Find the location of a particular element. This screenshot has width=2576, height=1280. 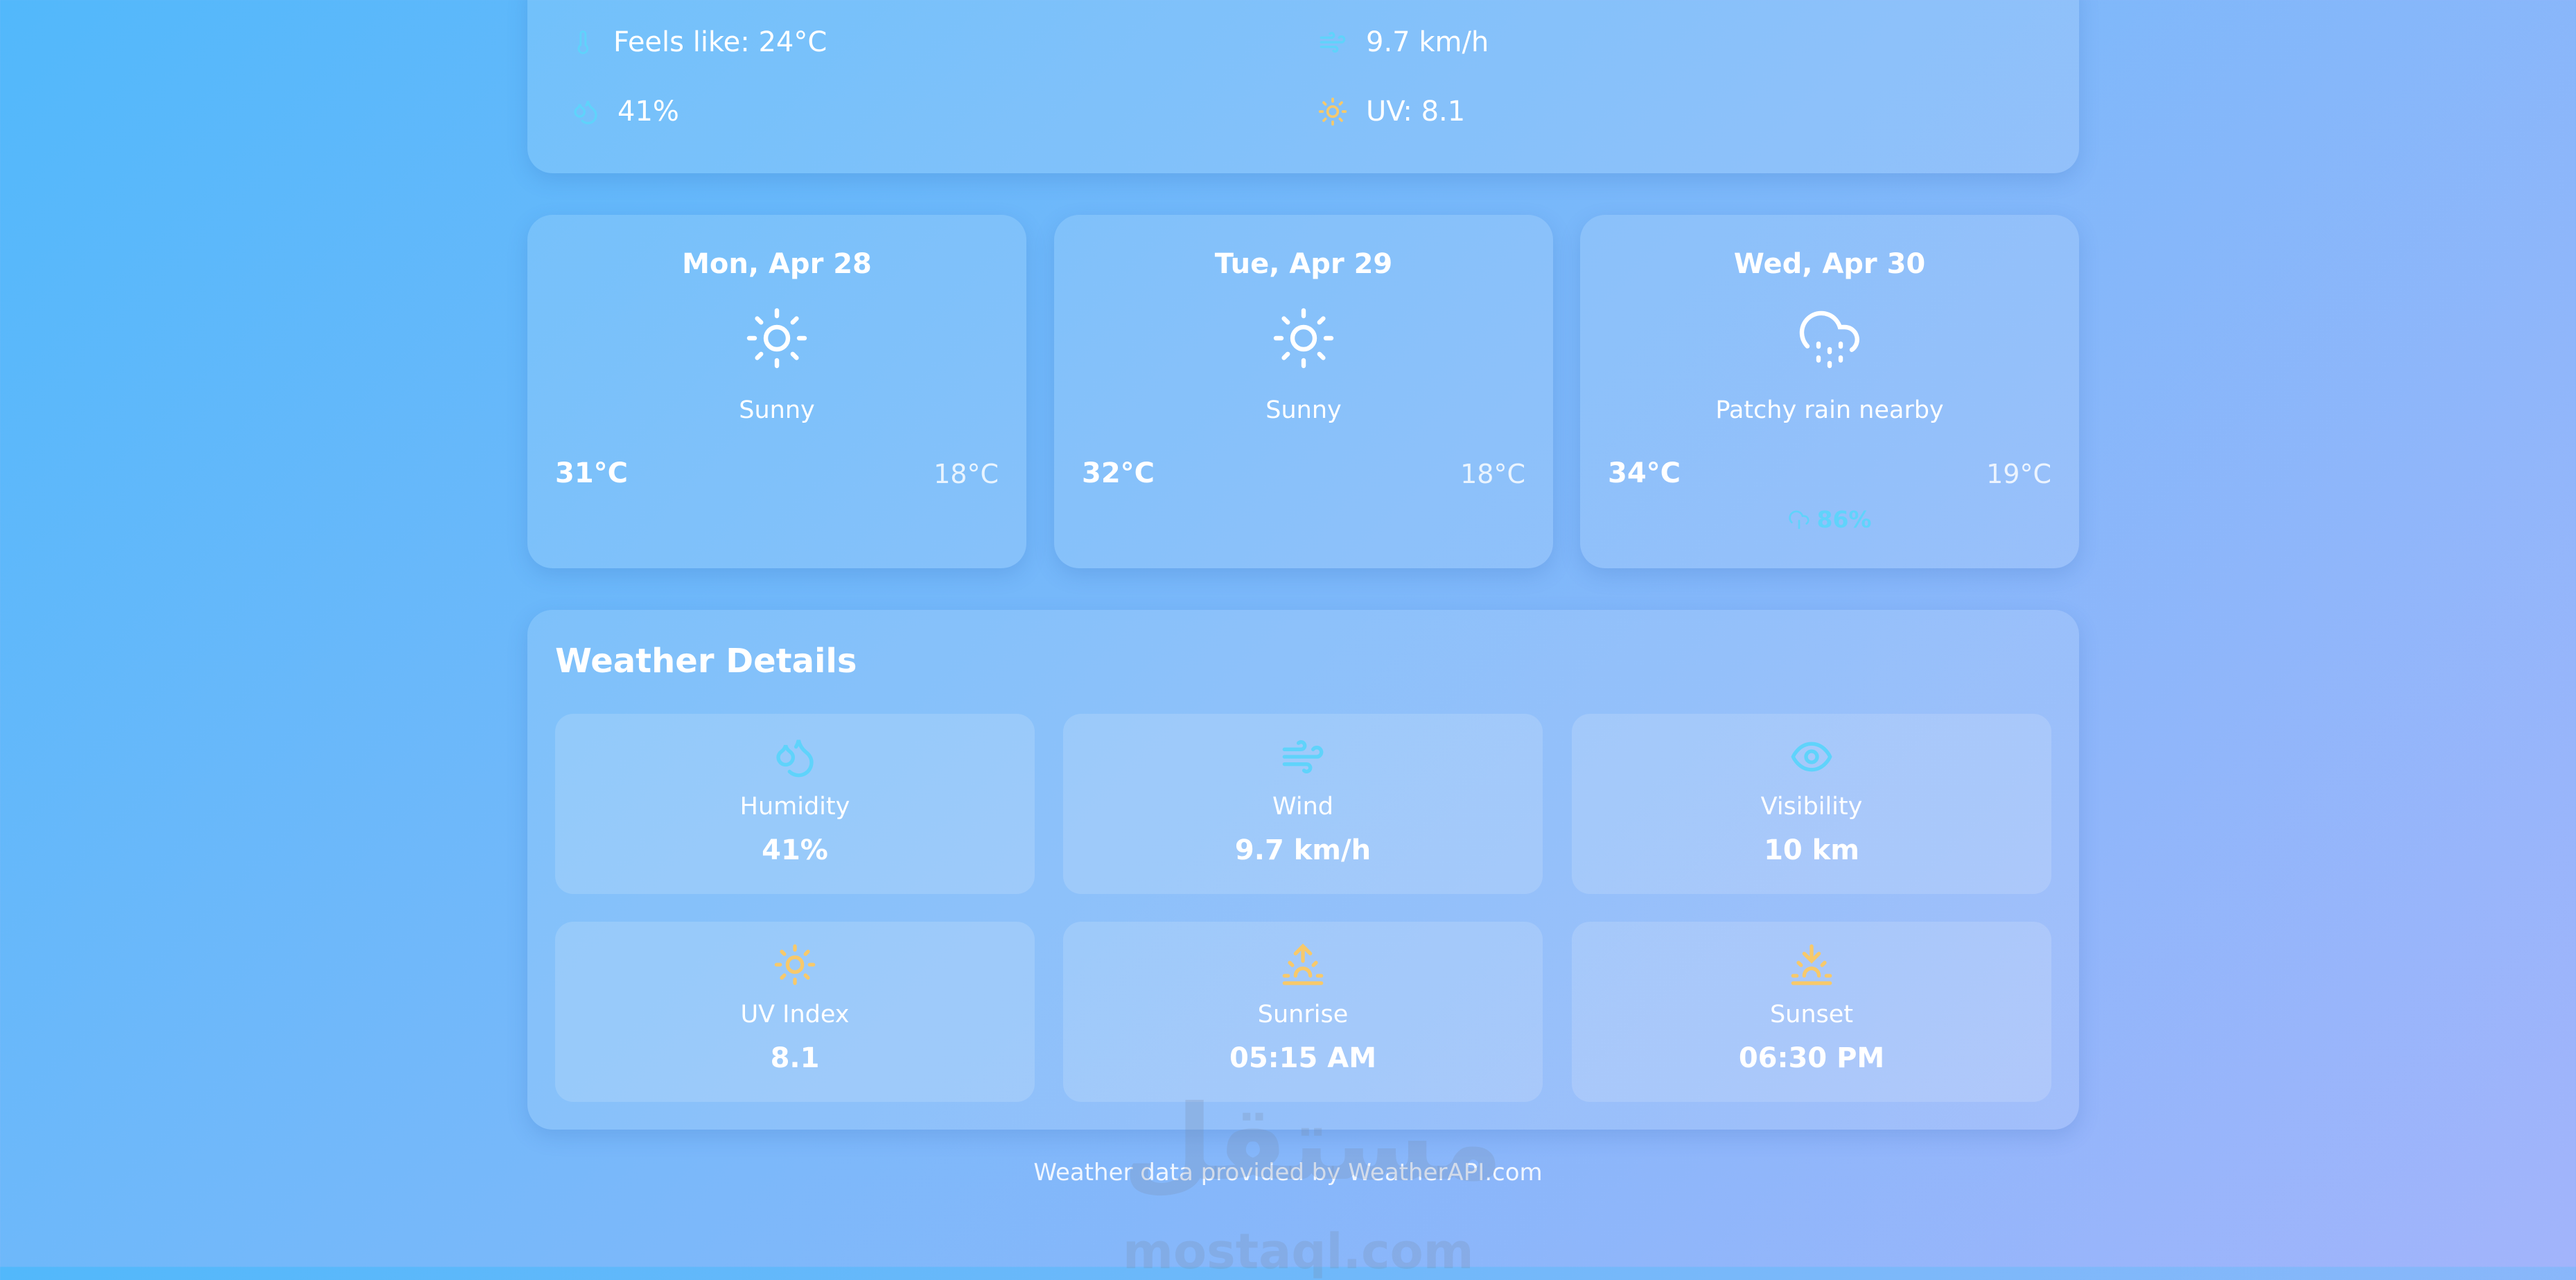

detail-value: 8.1 is located at coordinates (795, 1058).